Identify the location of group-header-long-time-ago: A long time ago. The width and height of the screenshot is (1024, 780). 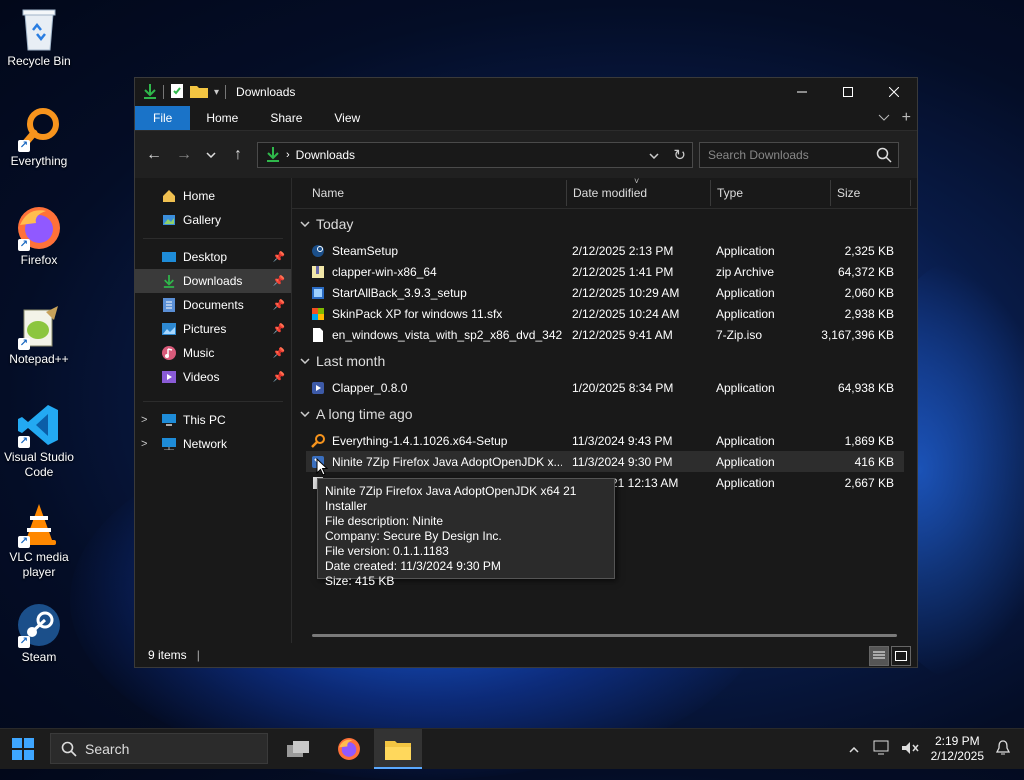
(356, 414).